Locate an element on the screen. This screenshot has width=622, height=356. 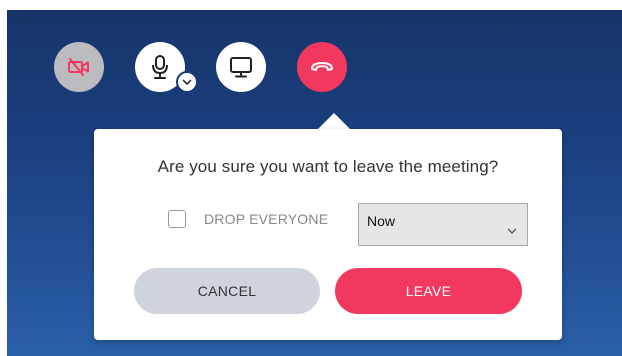
microphone-icon is located at coordinates (160, 67).